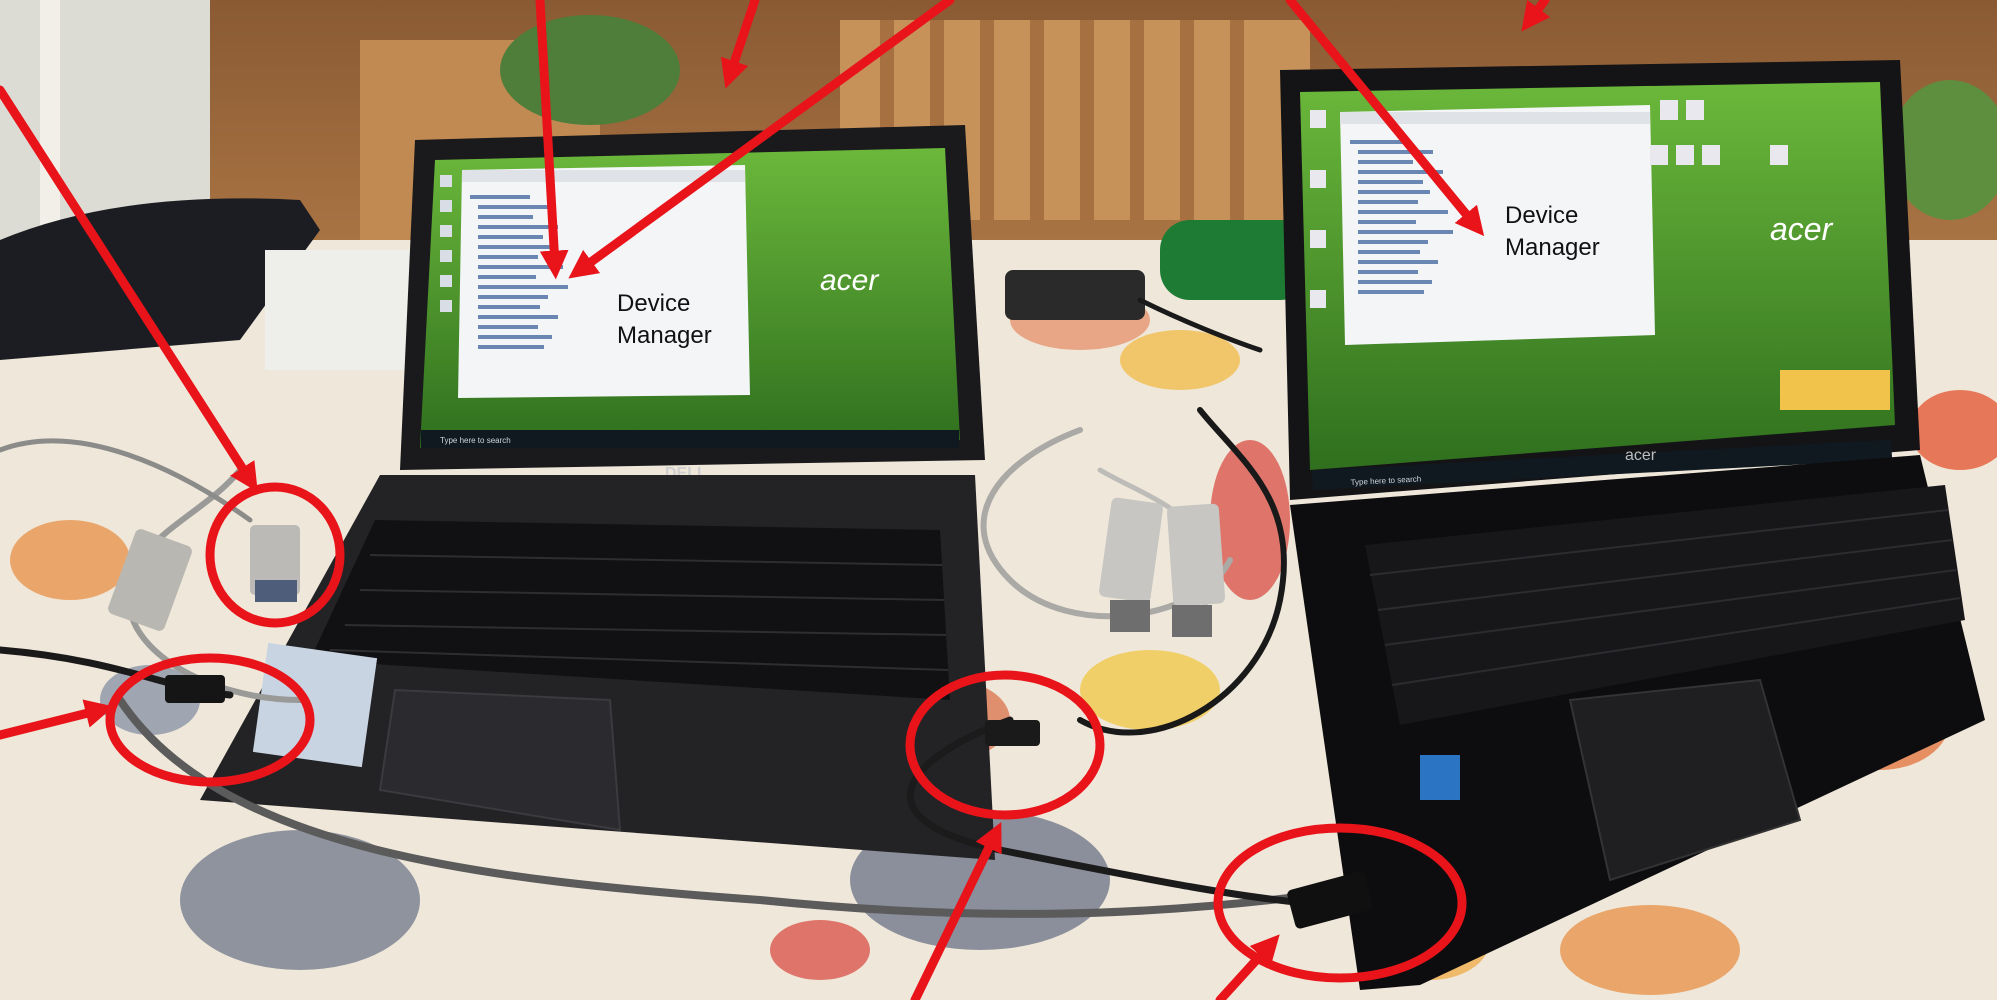  I want to click on left-taskbar-search: Type here to search, so click(475, 440).